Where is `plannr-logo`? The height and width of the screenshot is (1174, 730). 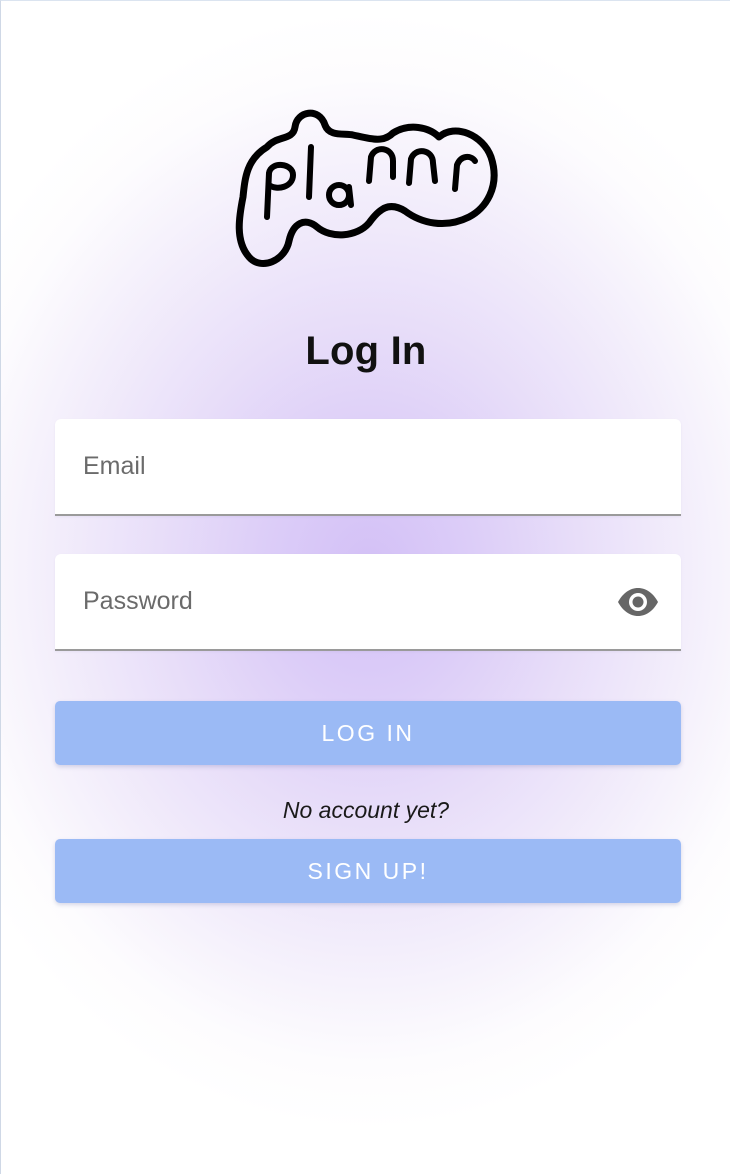
plannr-logo is located at coordinates (368, 189).